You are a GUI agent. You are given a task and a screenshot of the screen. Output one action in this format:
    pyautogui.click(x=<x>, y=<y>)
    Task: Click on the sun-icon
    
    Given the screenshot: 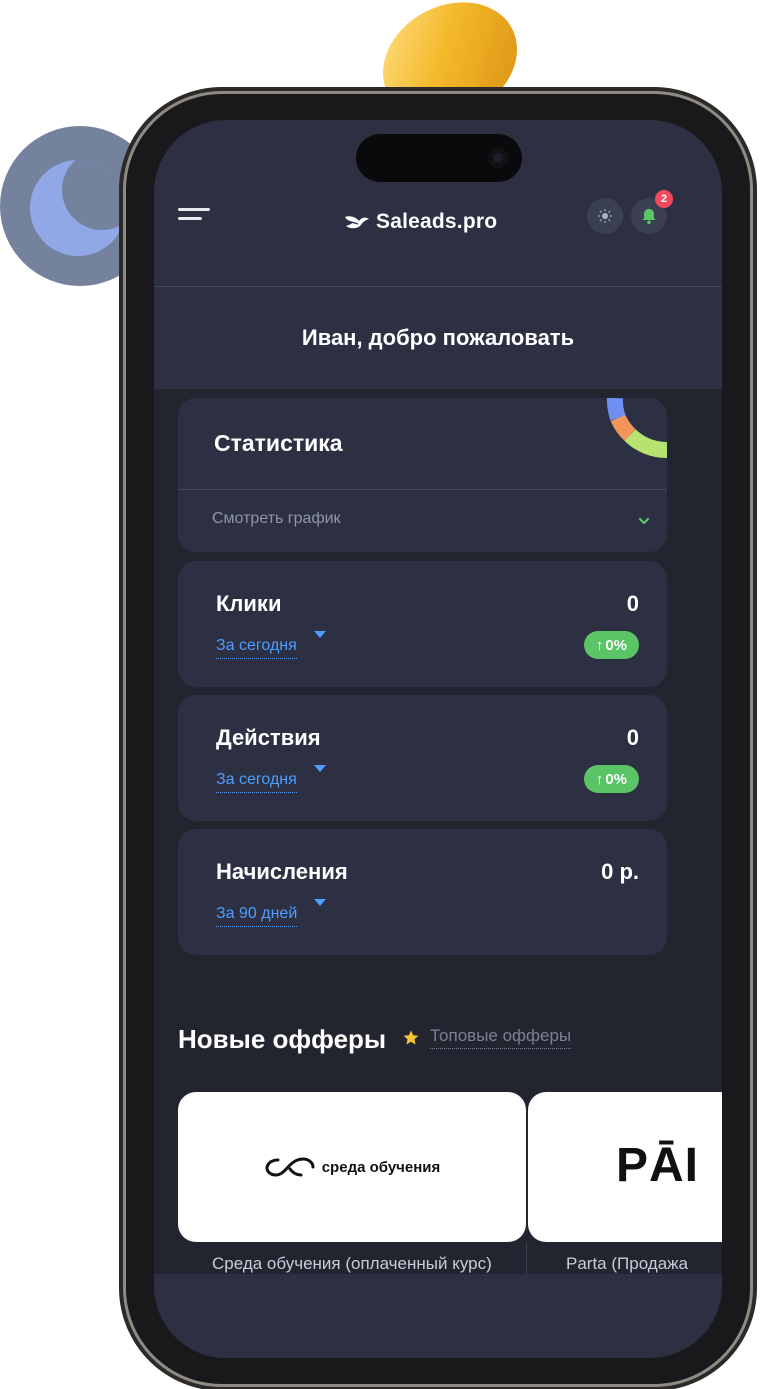 What is the action you would take?
    pyautogui.click(x=605, y=216)
    